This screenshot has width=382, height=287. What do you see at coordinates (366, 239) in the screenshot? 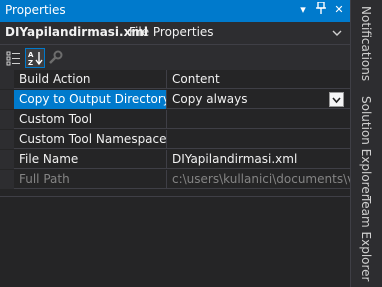
I see `tab-team-explorer: Team Explorer` at bounding box center [366, 239].